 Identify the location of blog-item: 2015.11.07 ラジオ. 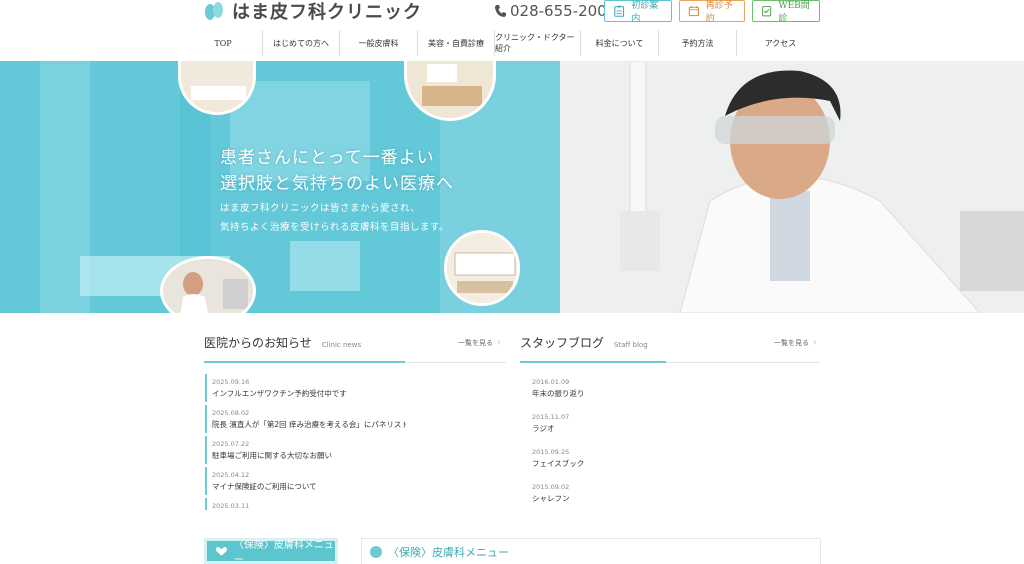
(632, 426).